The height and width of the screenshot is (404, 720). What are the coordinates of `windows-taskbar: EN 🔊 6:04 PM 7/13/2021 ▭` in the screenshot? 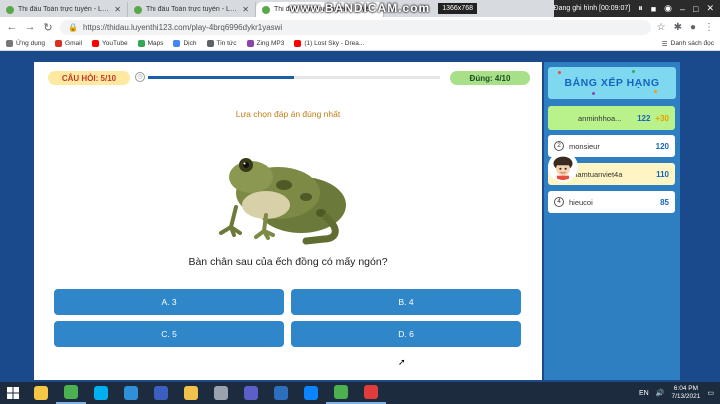 It's located at (360, 393).